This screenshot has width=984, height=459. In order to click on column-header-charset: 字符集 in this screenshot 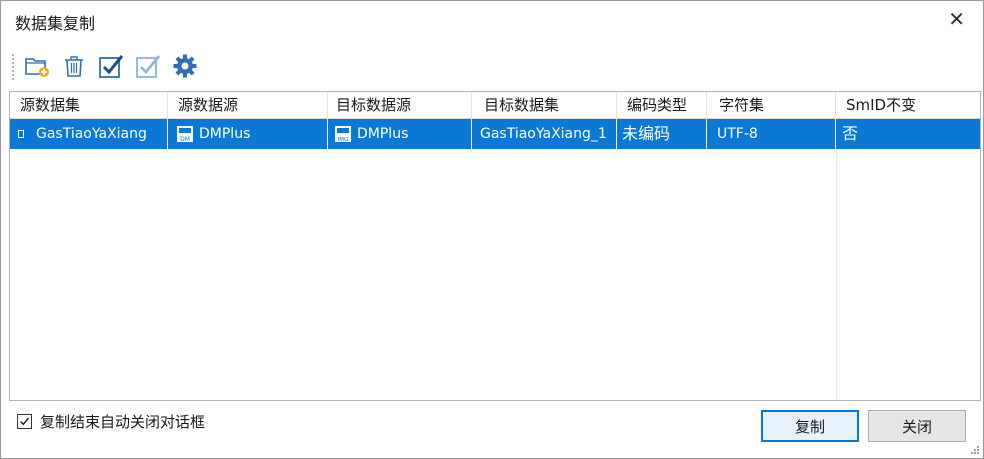, I will do `click(771, 105)`.